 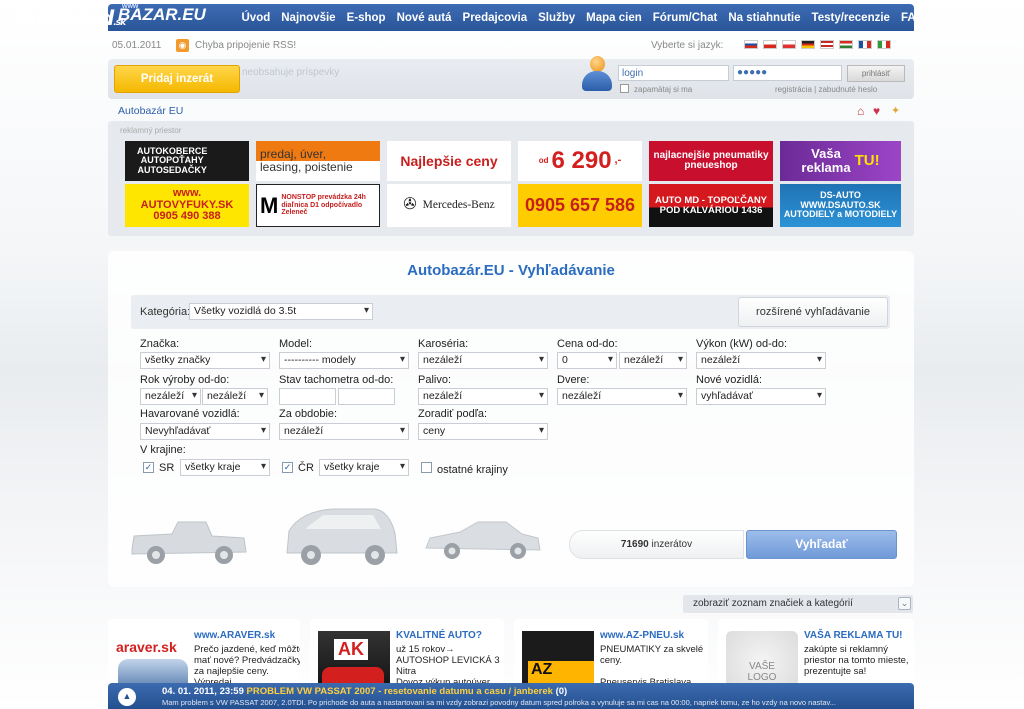 What do you see at coordinates (307, 396) in the screenshot?
I see `mileage-from-input` at bounding box center [307, 396].